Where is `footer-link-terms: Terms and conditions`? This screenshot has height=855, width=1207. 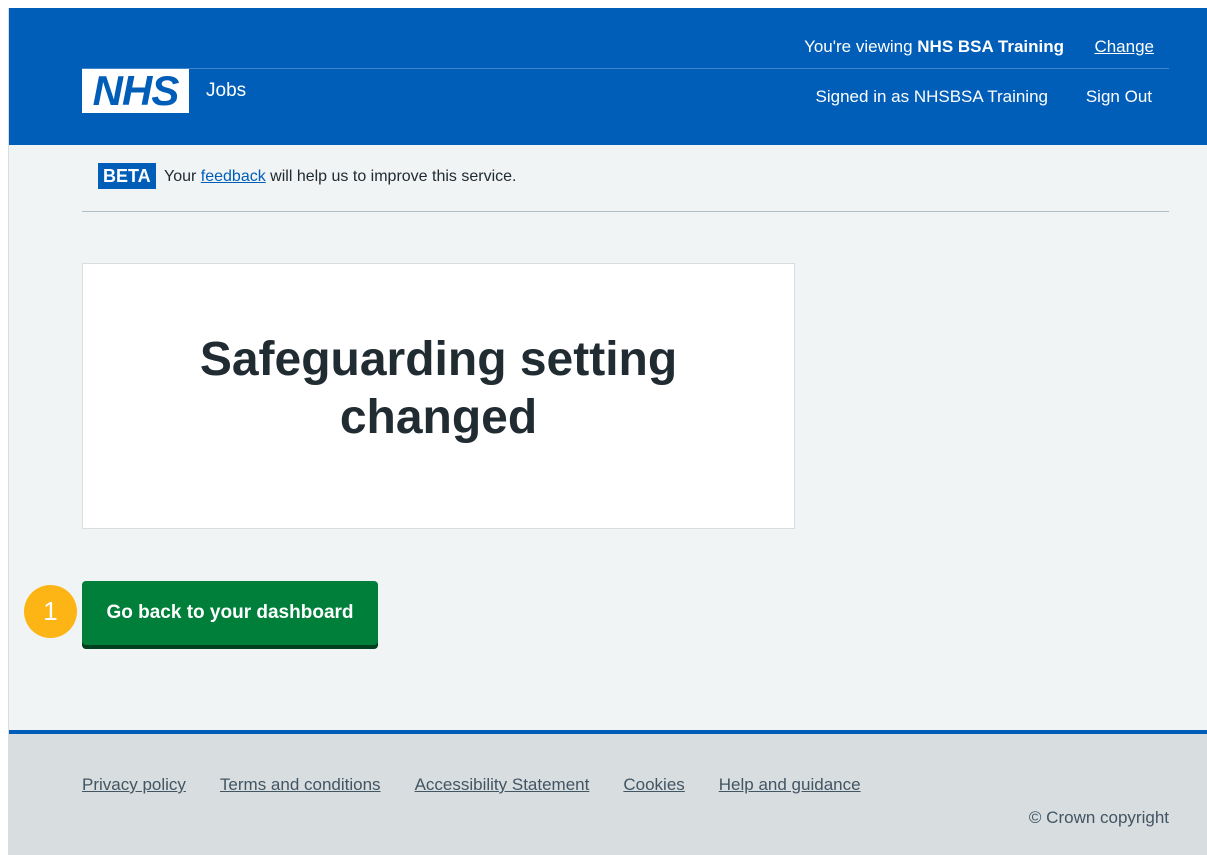
footer-link-terms: Terms and conditions is located at coordinates (300, 785).